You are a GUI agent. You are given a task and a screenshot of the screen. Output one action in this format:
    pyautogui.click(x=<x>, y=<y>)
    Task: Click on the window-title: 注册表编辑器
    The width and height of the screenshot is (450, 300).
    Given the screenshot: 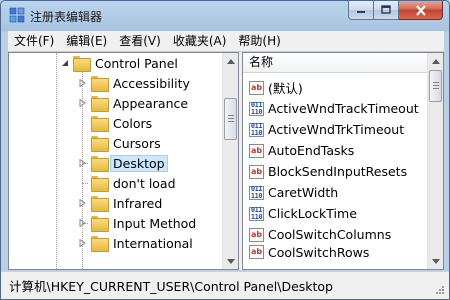 What is the action you would take?
    pyautogui.click(x=66, y=17)
    